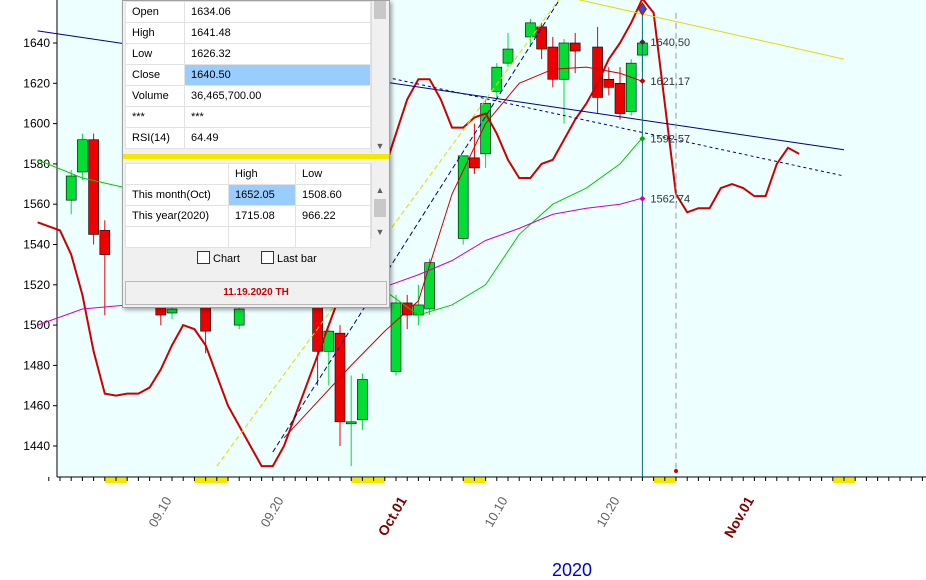  What do you see at coordinates (277, 33) in the screenshot?
I see `row-value: 1641.48` at bounding box center [277, 33].